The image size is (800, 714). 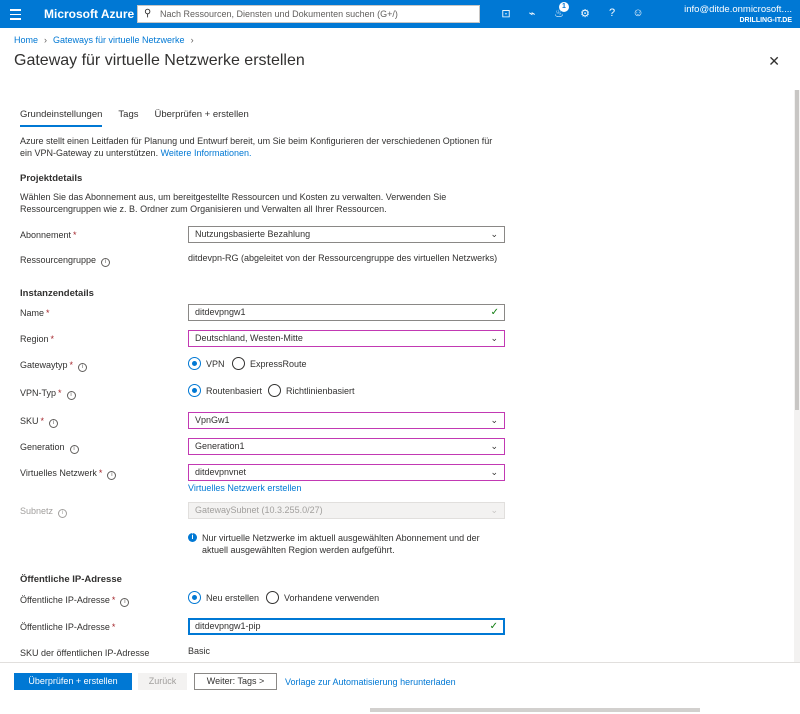 What do you see at coordinates (75, 601) in the screenshot?
I see `public-ip-mode-label: Öffentliche IP-Adresse * i` at bounding box center [75, 601].